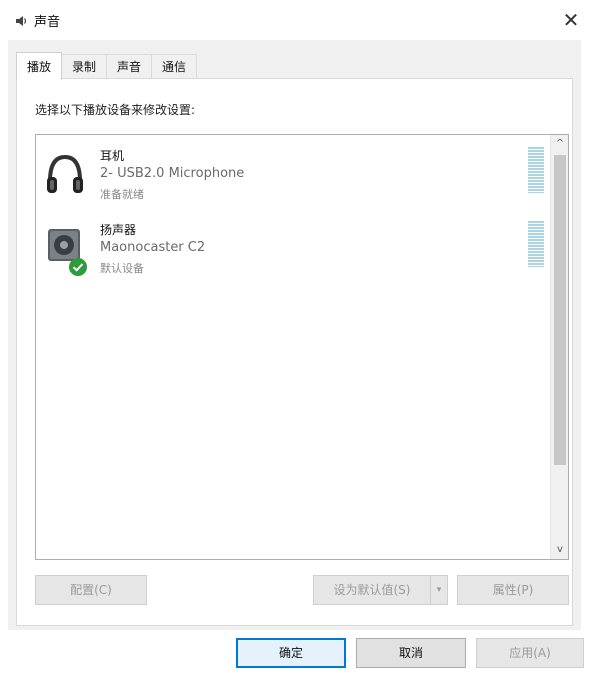 Image resolution: width=589 pixels, height=674 pixels. I want to click on device-name: 耳机, so click(112, 156).